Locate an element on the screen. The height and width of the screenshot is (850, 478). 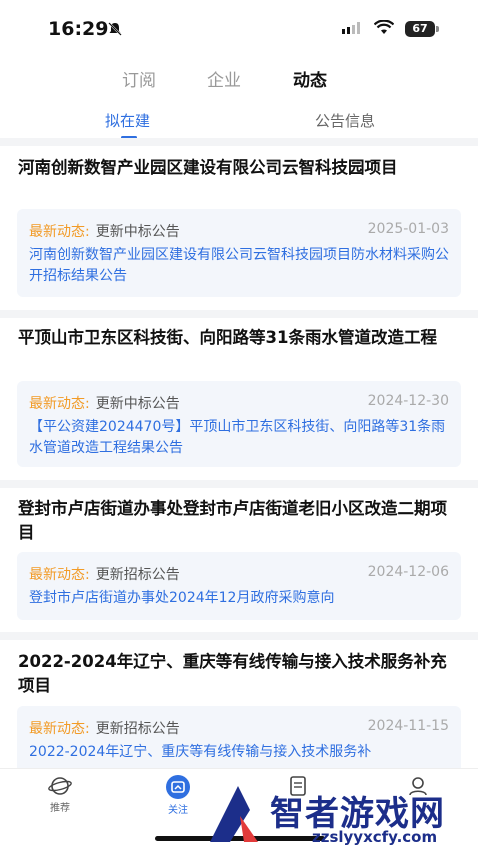
follow-icon is located at coordinates (178, 787).